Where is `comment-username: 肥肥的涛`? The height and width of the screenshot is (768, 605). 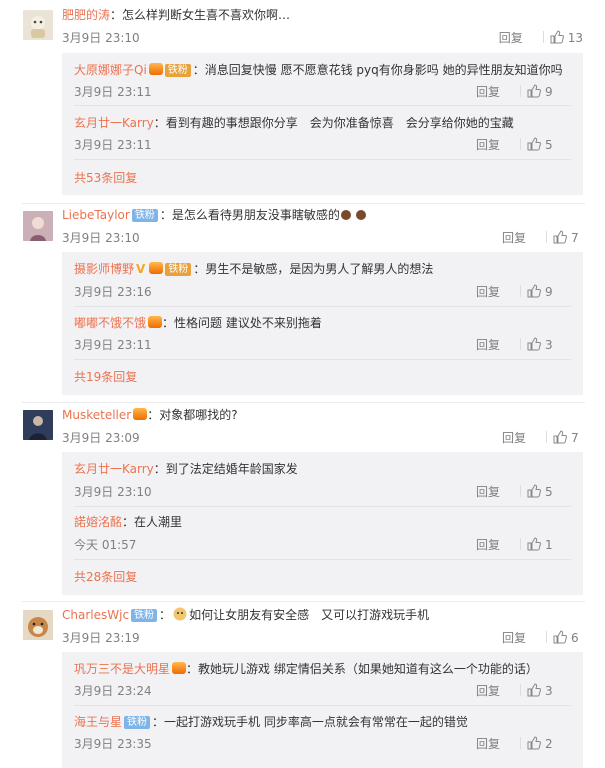 comment-username: 肥肥的涛 is located at coordinates (86, 15).